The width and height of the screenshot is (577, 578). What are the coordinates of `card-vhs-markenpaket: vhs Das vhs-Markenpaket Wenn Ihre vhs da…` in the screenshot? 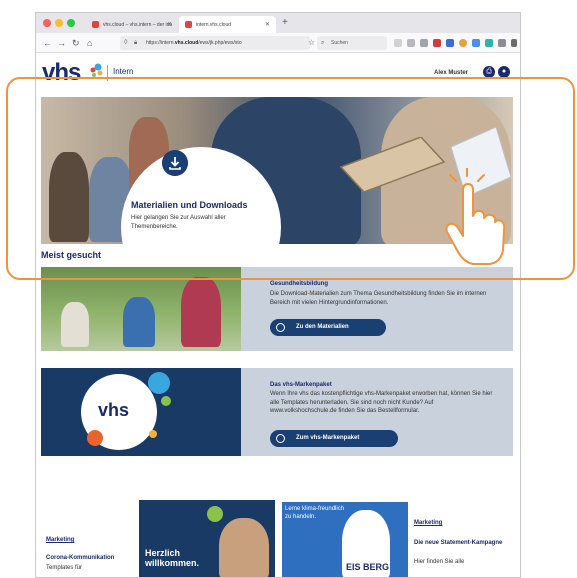 It's located at (277, 412).